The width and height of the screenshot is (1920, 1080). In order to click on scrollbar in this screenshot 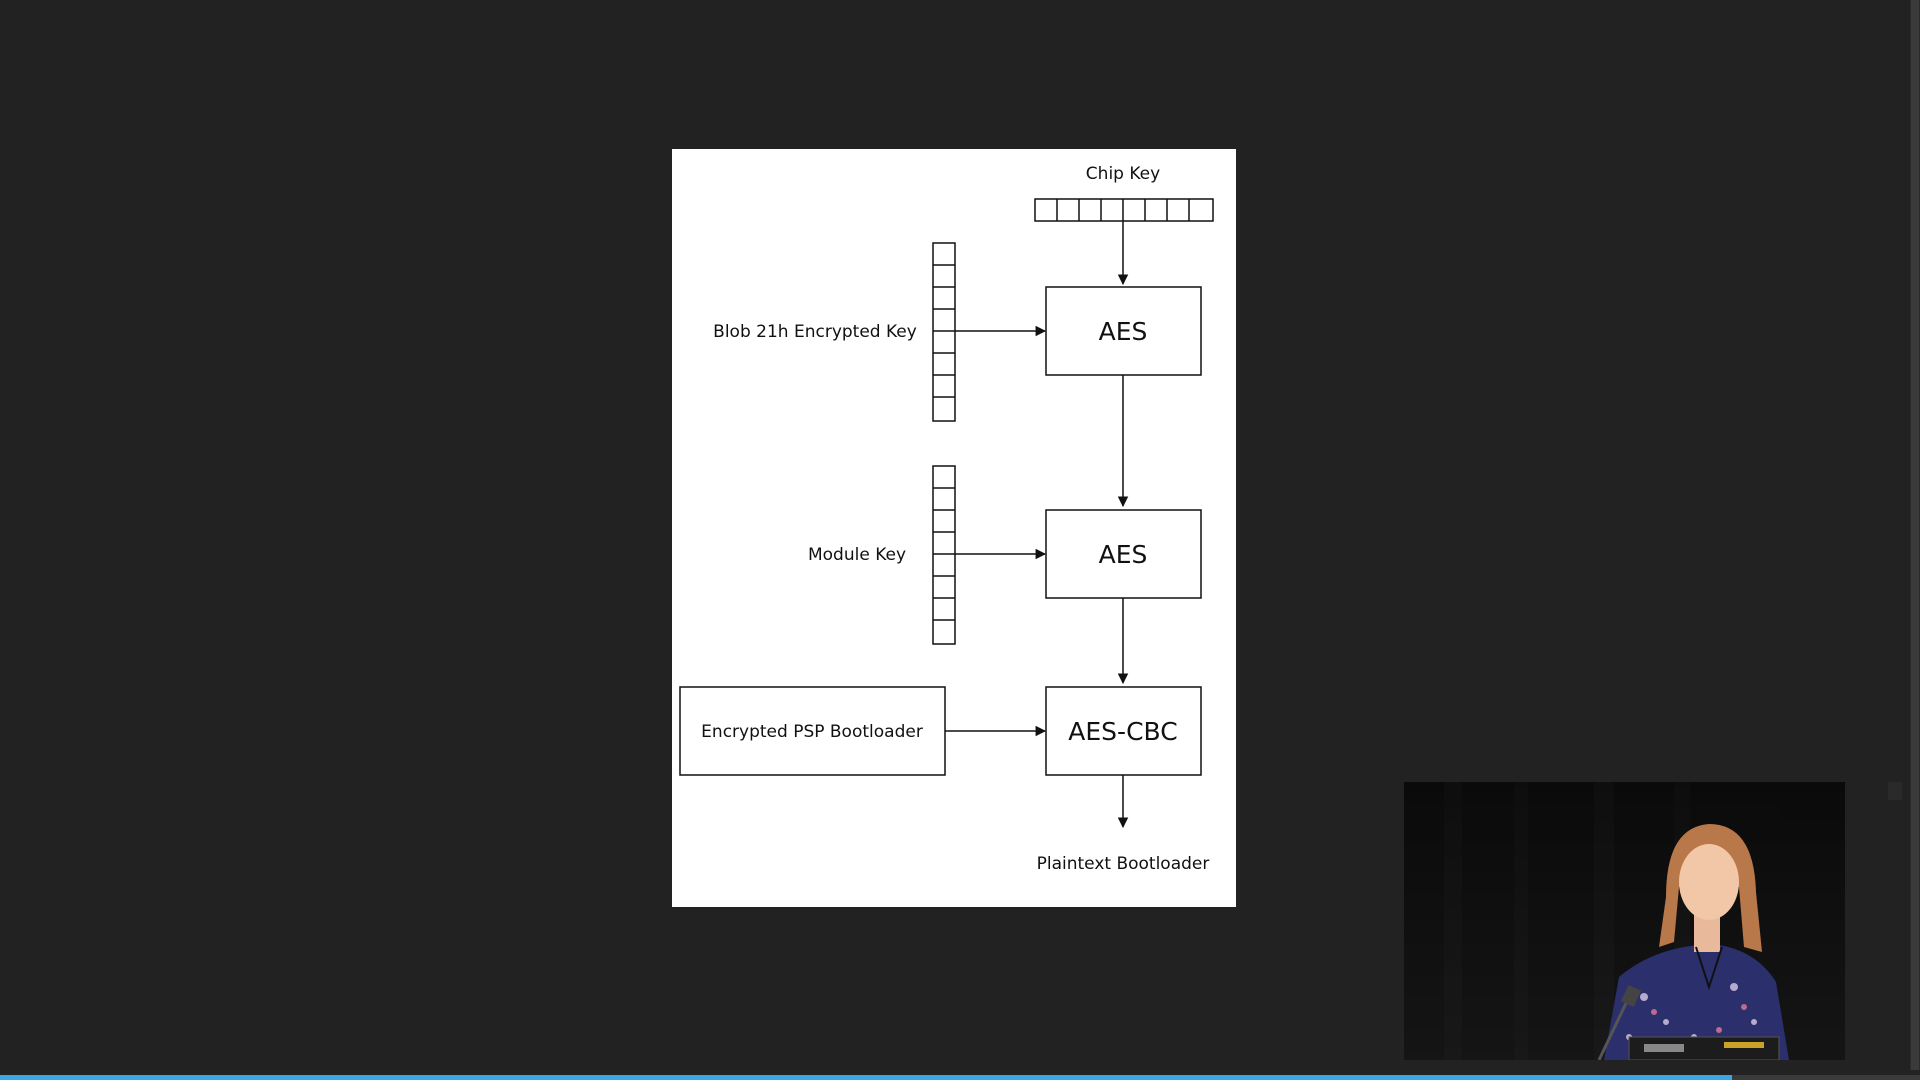, I will do `click(1915, 535)`.